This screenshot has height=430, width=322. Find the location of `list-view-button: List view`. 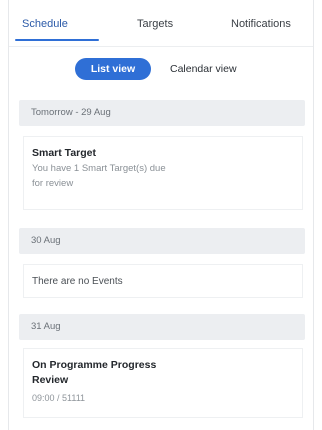

list-view-button: List view is located at coordinates (113, 69).